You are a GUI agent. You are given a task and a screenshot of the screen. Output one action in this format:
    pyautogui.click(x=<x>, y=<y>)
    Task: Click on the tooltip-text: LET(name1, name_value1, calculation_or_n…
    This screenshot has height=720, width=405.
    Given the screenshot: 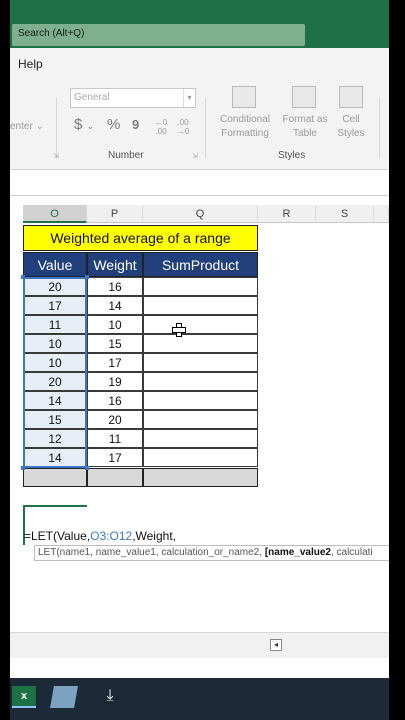 What is the action you would take?
    pyautogui.click(x=151, y=552)
    